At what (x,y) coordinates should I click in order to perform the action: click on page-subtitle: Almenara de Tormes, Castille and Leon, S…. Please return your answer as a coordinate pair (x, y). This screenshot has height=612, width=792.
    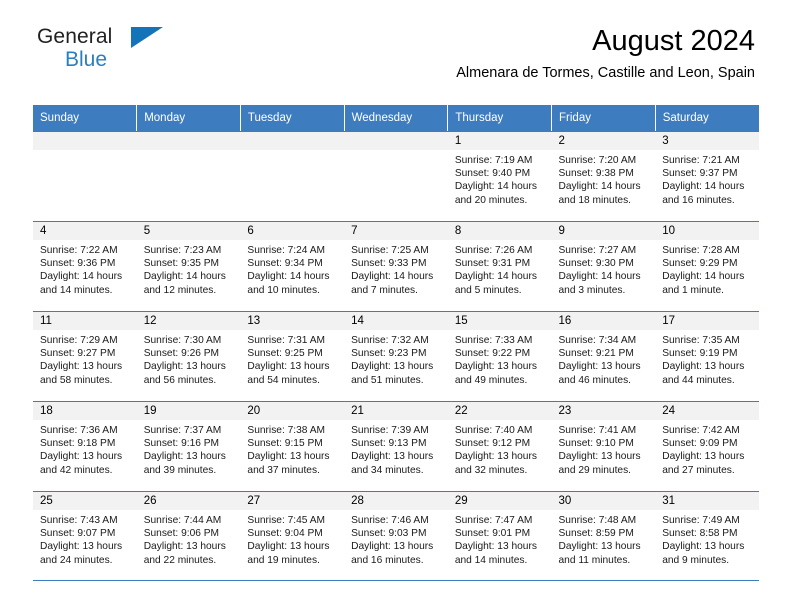
    Looking at the image, I should click on (605, 73).